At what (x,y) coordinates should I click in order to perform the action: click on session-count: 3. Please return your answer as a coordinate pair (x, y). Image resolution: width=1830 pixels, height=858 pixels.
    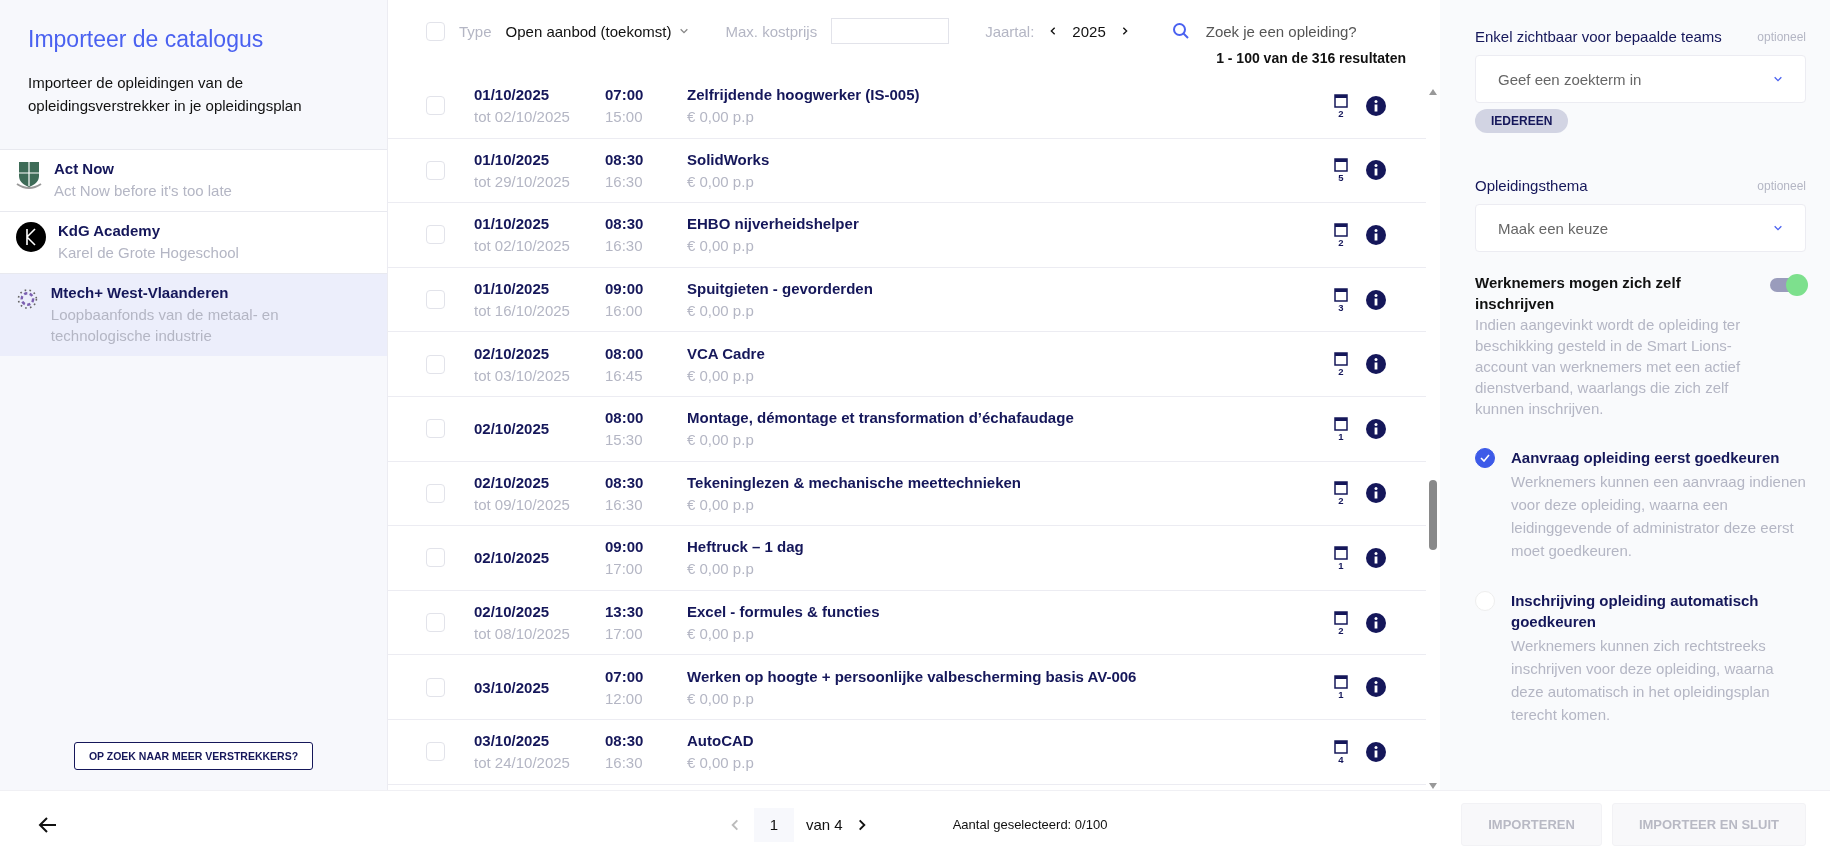
    Looking at the image, I should click on (1341, 307).